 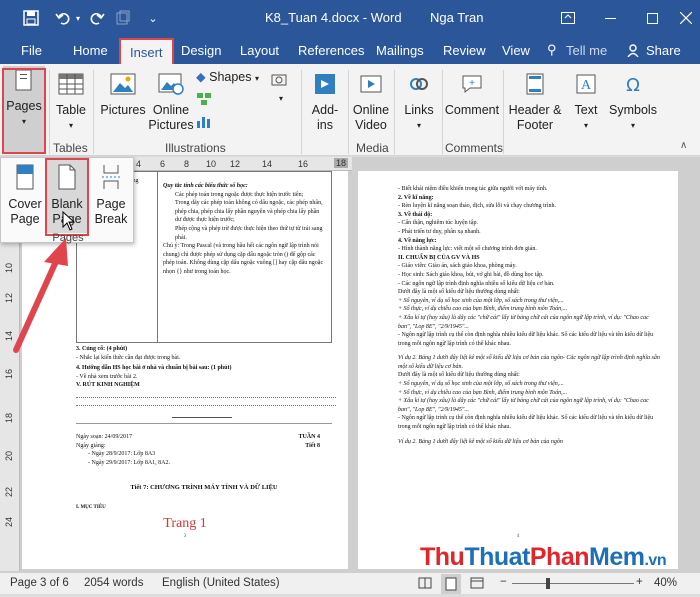 What do you see at coordinates (617, 557) in the screenshot?
I see `wm-part: Mem` at bounding box center [617, 557].